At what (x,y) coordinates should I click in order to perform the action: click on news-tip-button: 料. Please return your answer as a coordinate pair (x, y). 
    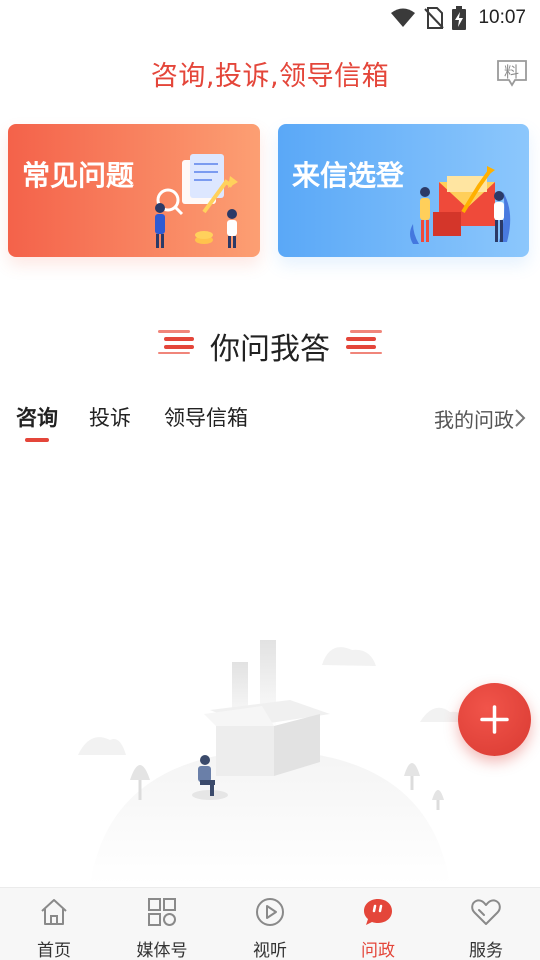
    Looking at the image, I should click on (512, 73).